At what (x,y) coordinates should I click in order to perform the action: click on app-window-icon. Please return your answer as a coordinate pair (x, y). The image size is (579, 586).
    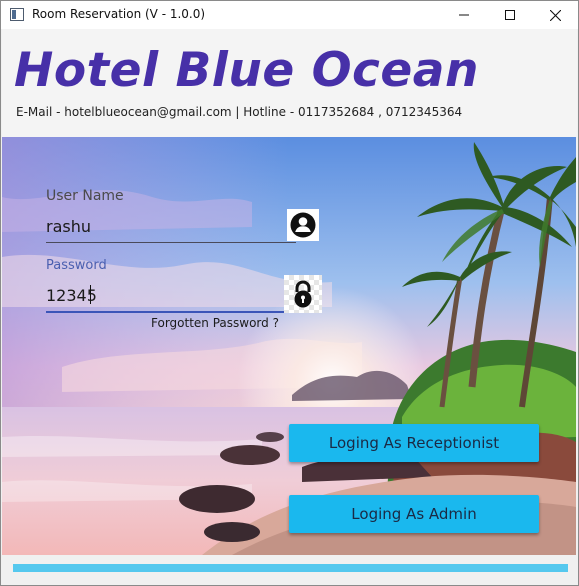
    Looking at the image, I should click on (17, 14).